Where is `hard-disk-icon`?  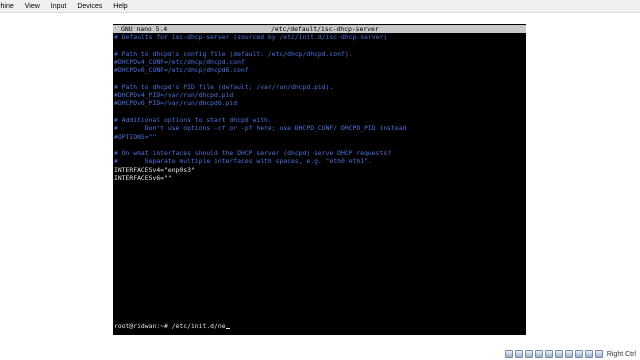 hard-disk-icon is located at coordinates (508, 354).